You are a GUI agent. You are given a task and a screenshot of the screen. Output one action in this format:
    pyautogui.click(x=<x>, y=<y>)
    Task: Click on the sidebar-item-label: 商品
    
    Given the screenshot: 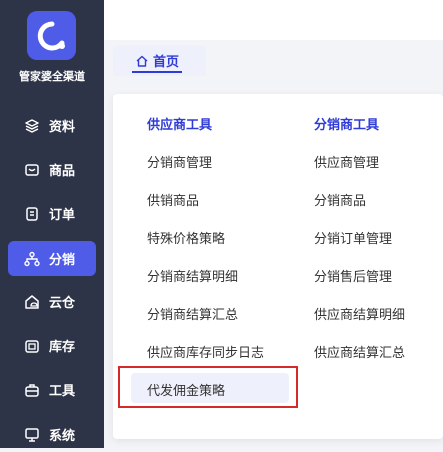 What is the action you would take?
    pyautogui.click(x=62, y=171)
    